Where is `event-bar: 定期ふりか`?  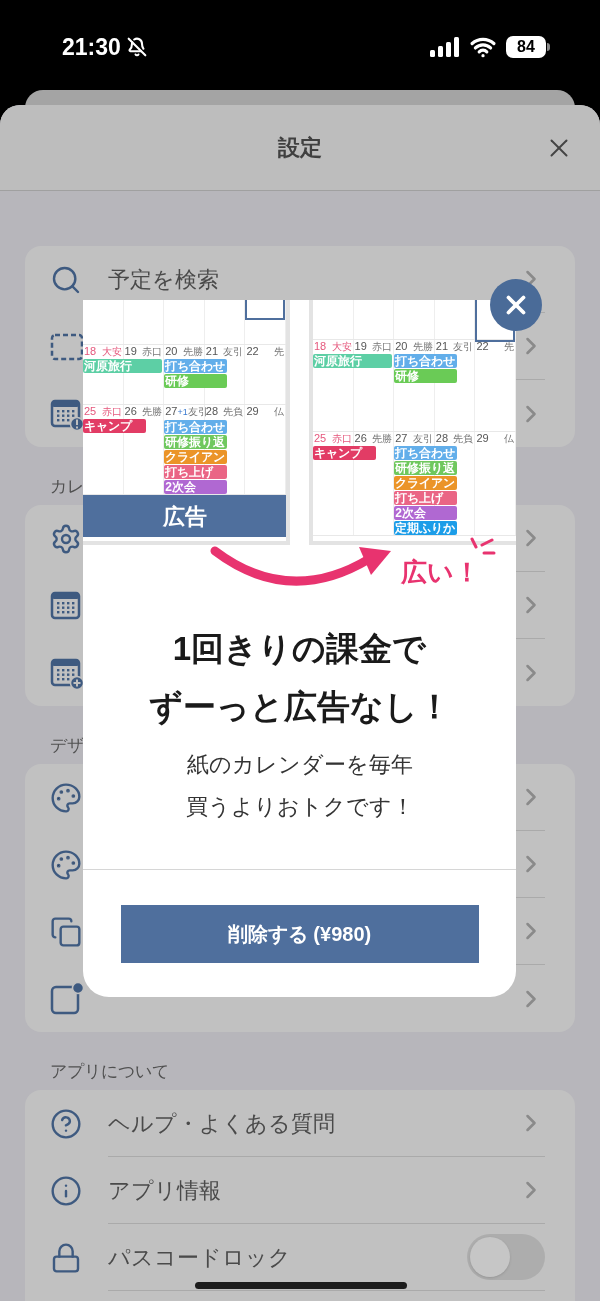
event-bar: 定期ふりか is located at coordinates (426, 528).